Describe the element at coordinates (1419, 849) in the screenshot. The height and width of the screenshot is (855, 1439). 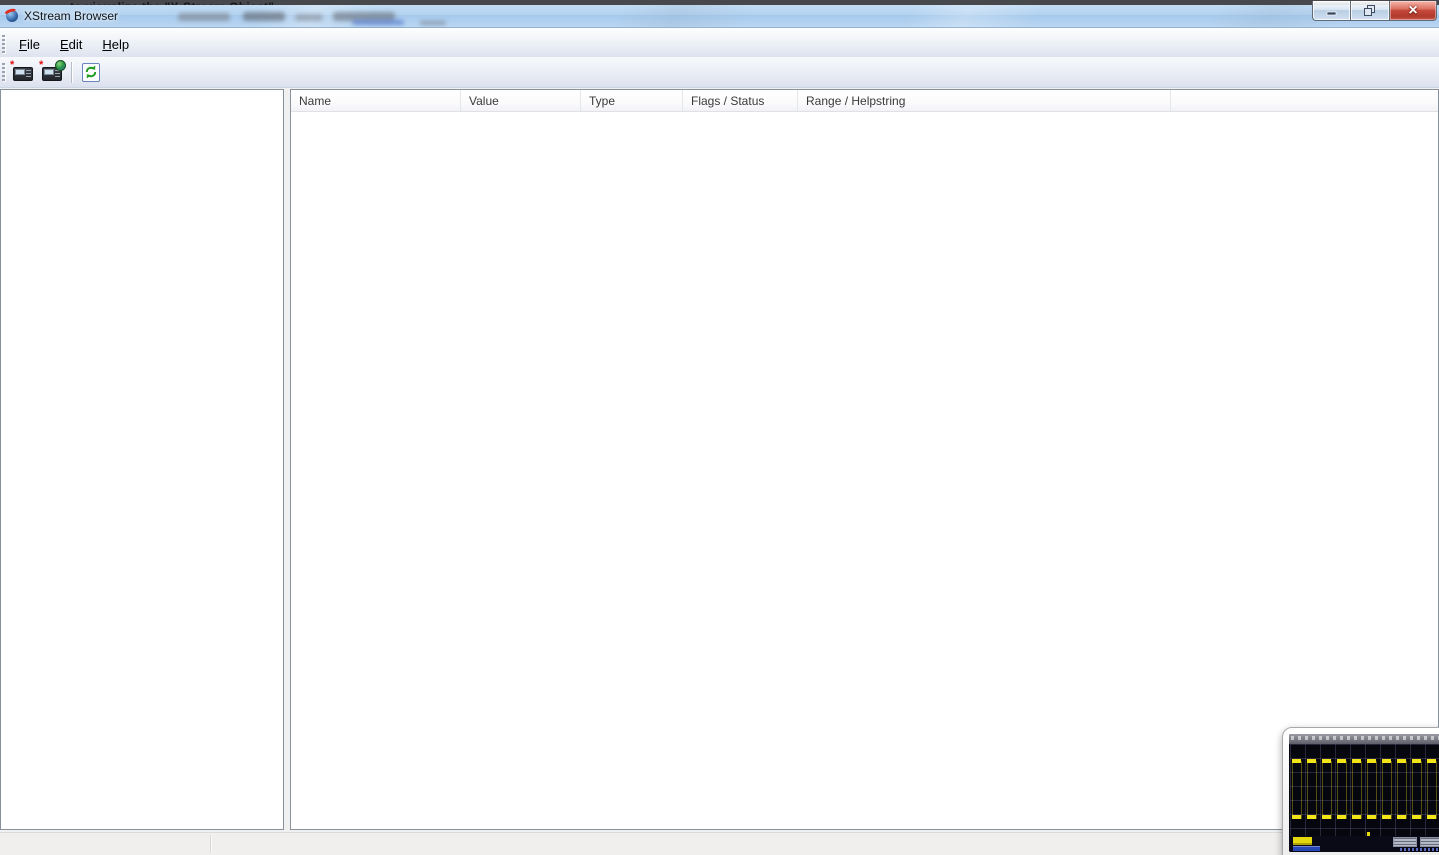
I see `scope-status-text-line` at that location.